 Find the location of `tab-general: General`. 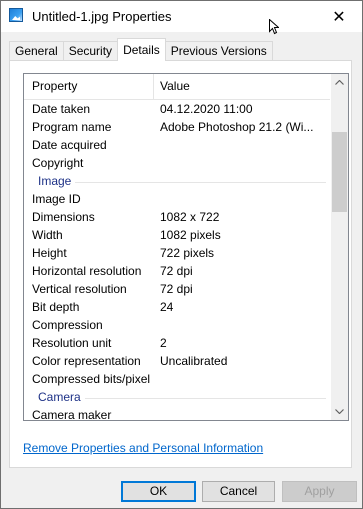

tab-general: General is located at coordinates (36, 51).